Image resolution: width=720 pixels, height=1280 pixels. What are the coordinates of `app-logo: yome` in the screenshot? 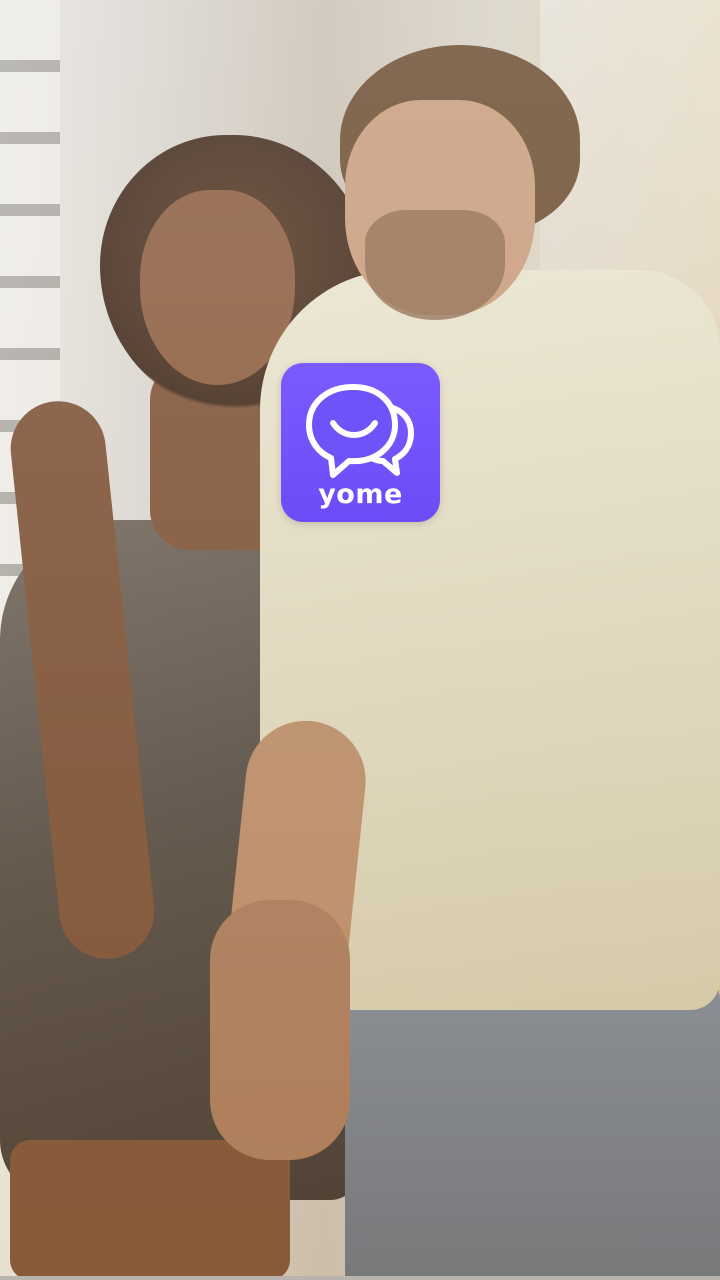 It's located at (360, 442).